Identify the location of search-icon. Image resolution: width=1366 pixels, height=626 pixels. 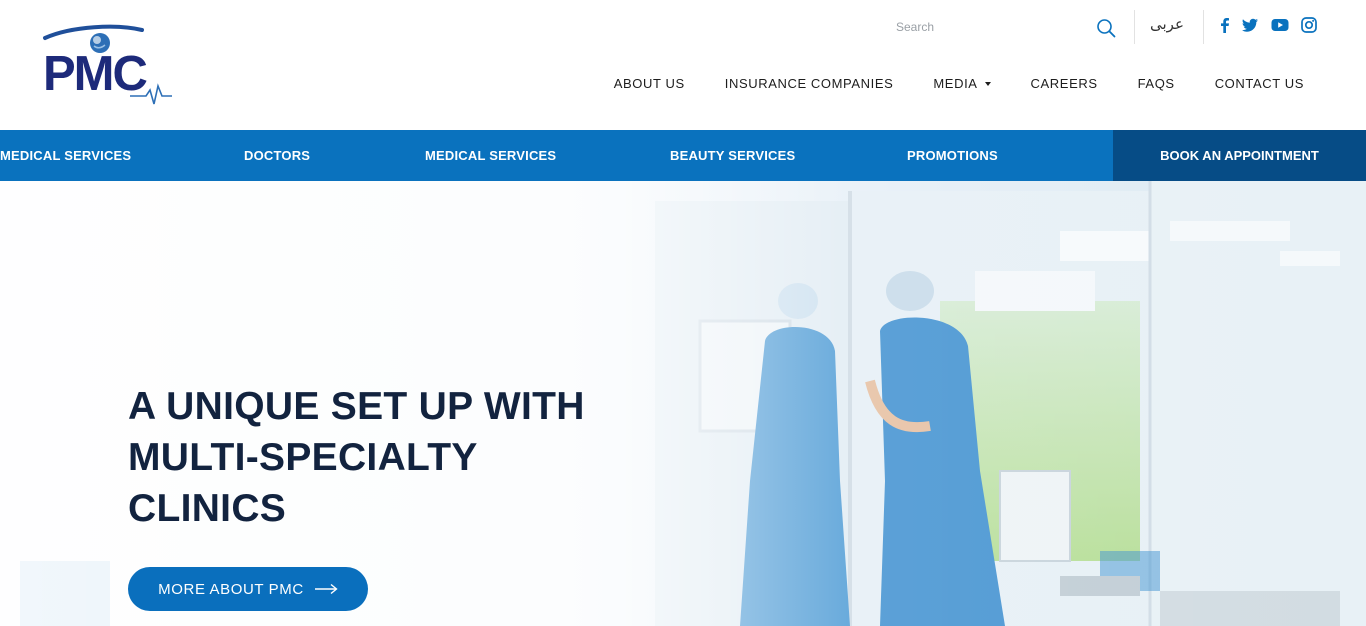
(1106, 28).